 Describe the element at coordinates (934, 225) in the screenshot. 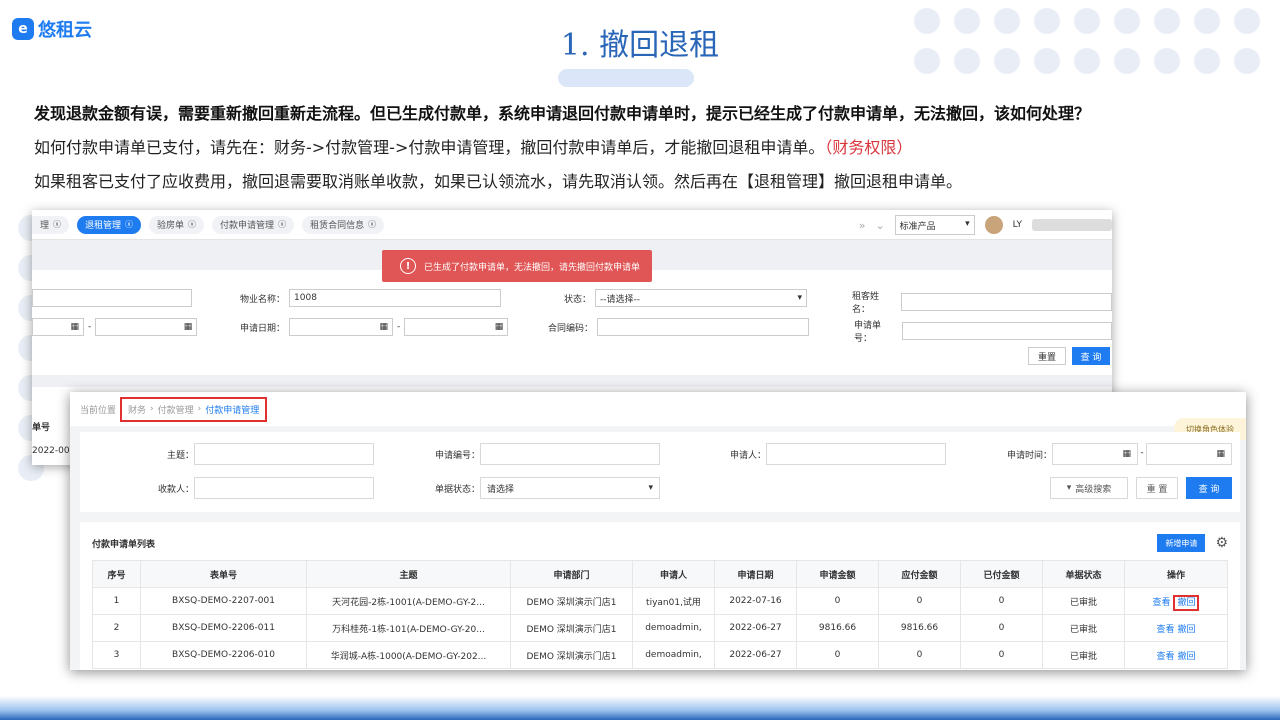

I see `product-select: 标准产品 ▾` at that location.